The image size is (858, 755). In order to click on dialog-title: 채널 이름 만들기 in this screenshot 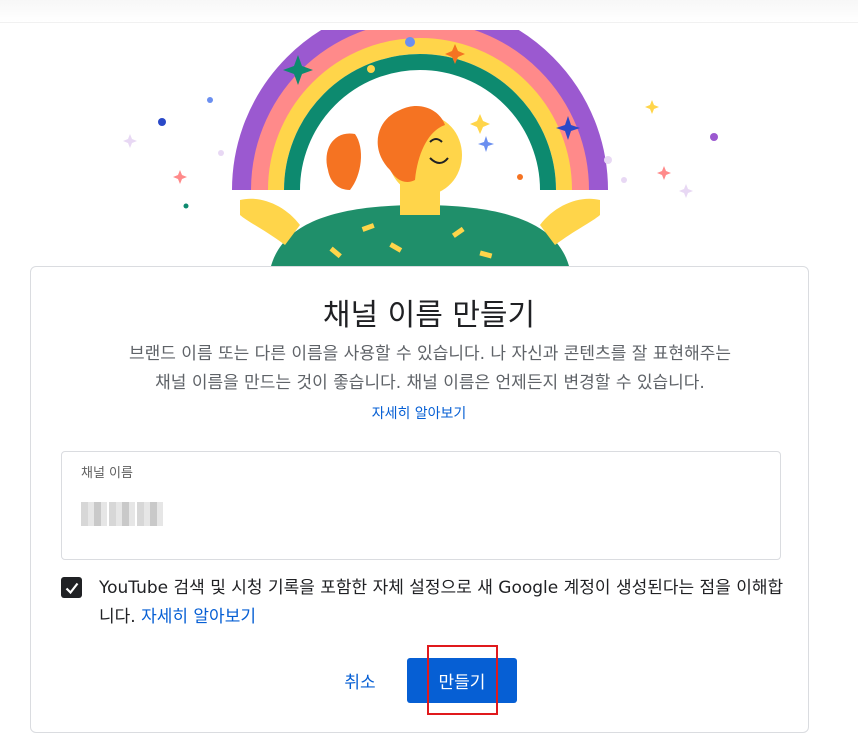, I will do `click(429, 315)`.